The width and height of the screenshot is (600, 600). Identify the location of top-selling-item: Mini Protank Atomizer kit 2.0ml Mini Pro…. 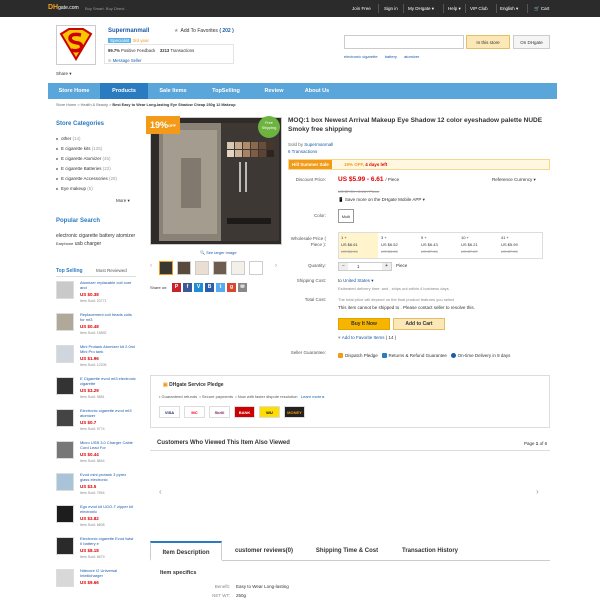
(96, 356).